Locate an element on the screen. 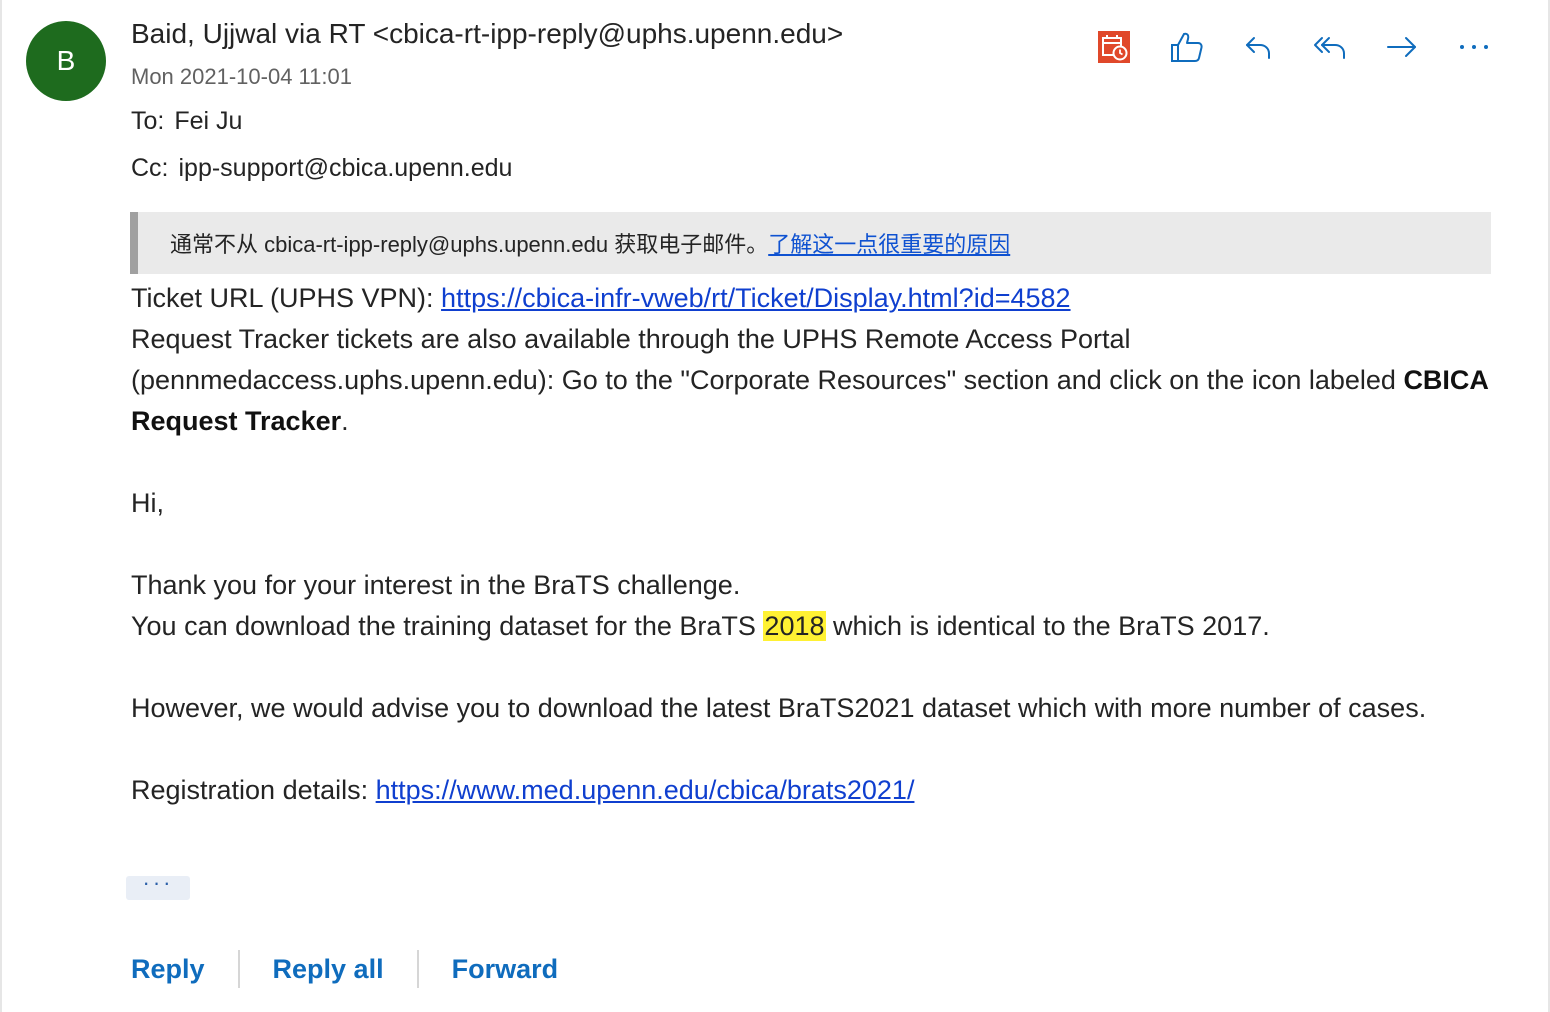 This screenshot has width=1550, height=1012. more-actions-button is located at coordinates (1474, 47).